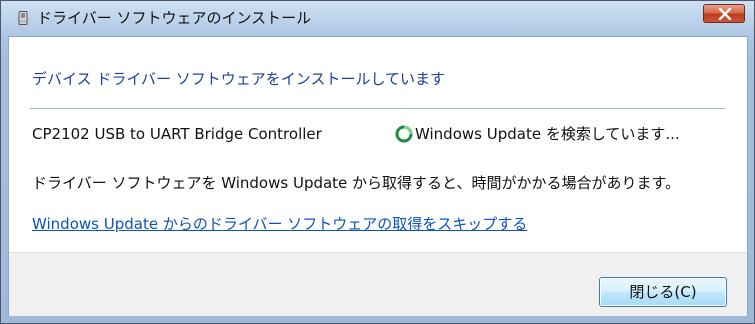 The width and height of the screenshot is (755, 324). Describe the element at coordinates (377, 108) in the screenshot. I see `divider` at that location.